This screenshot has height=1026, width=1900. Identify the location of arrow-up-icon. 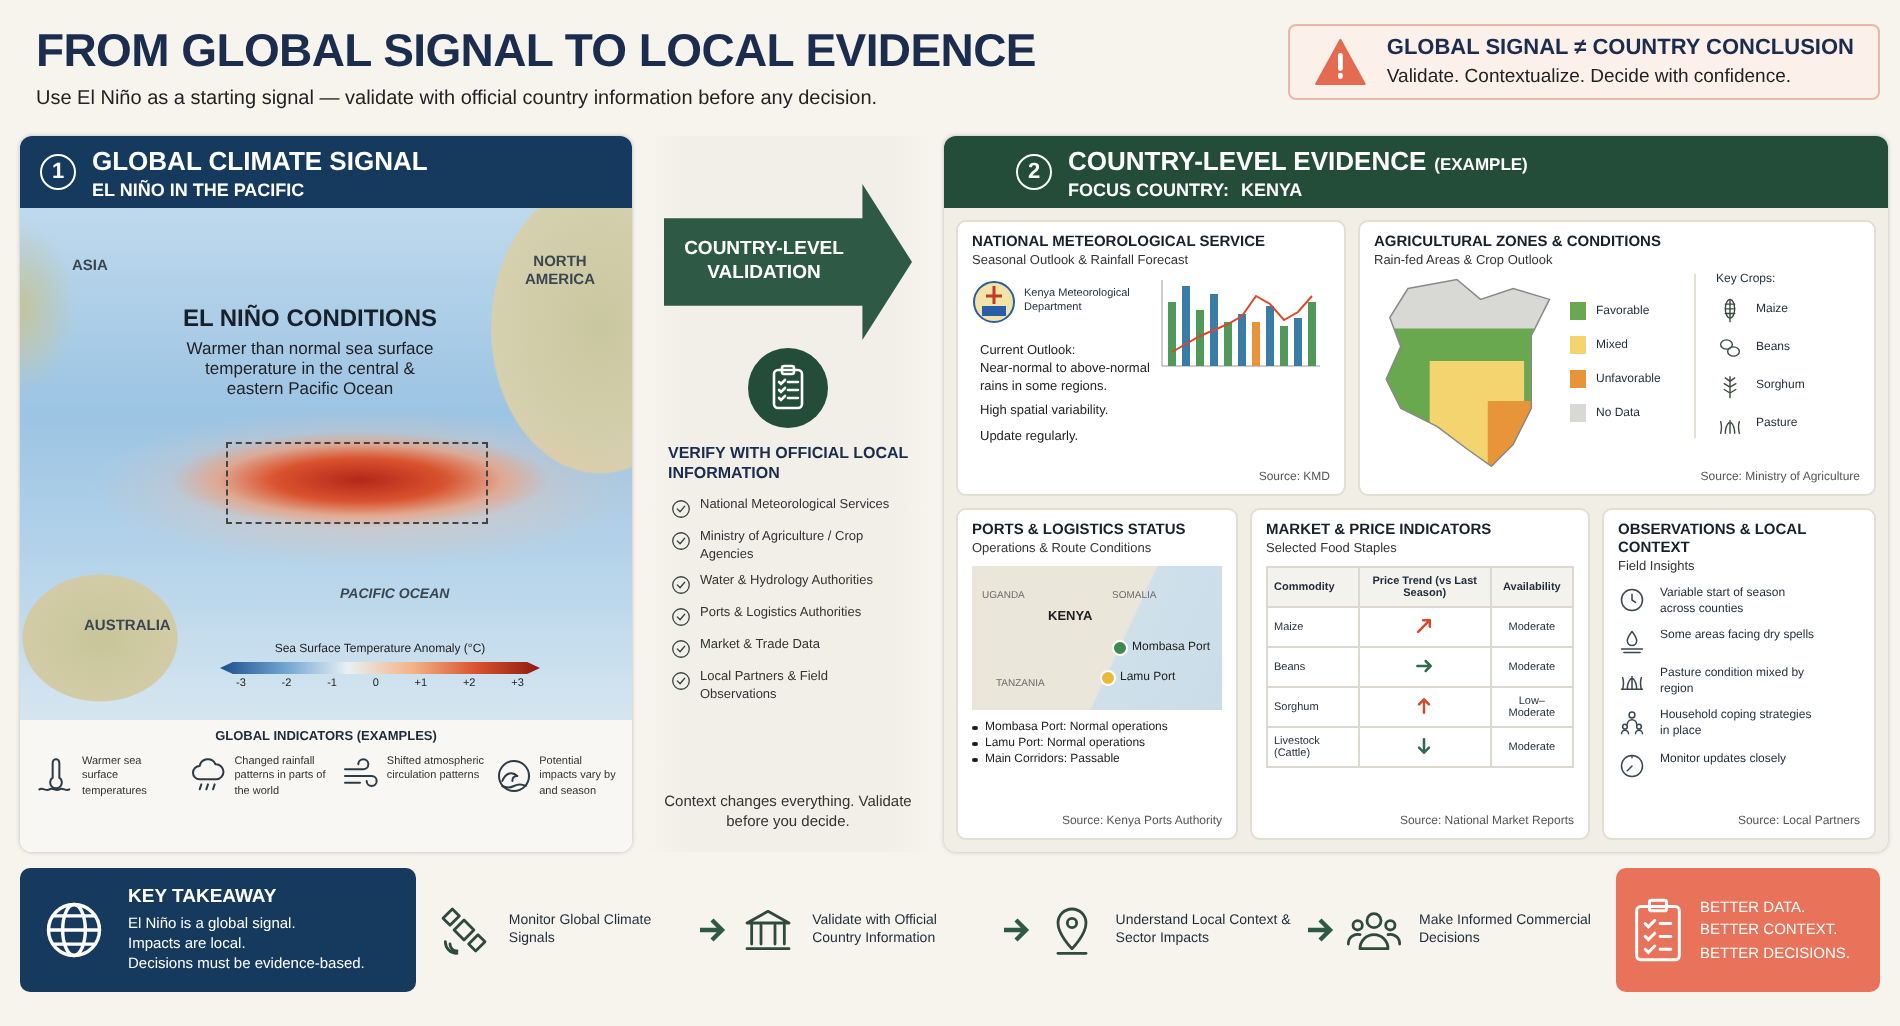
(1424, 705).